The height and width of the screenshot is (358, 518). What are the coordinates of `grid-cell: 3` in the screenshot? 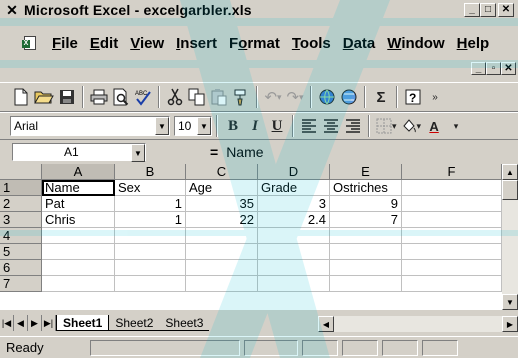 It's located at (294, 204).